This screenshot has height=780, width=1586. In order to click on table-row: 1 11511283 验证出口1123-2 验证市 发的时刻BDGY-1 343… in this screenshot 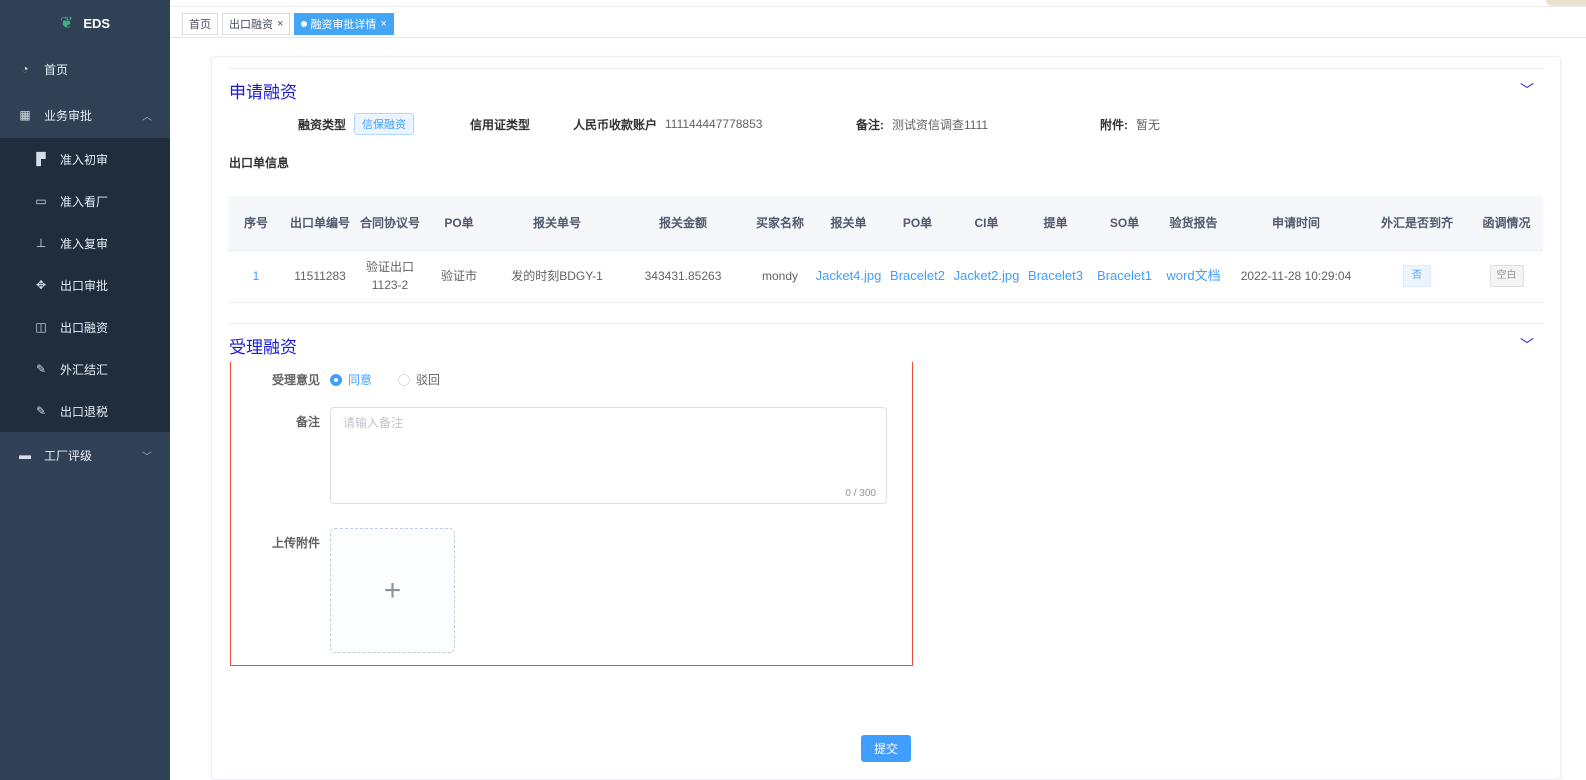, I will do `click(885, 276)`.